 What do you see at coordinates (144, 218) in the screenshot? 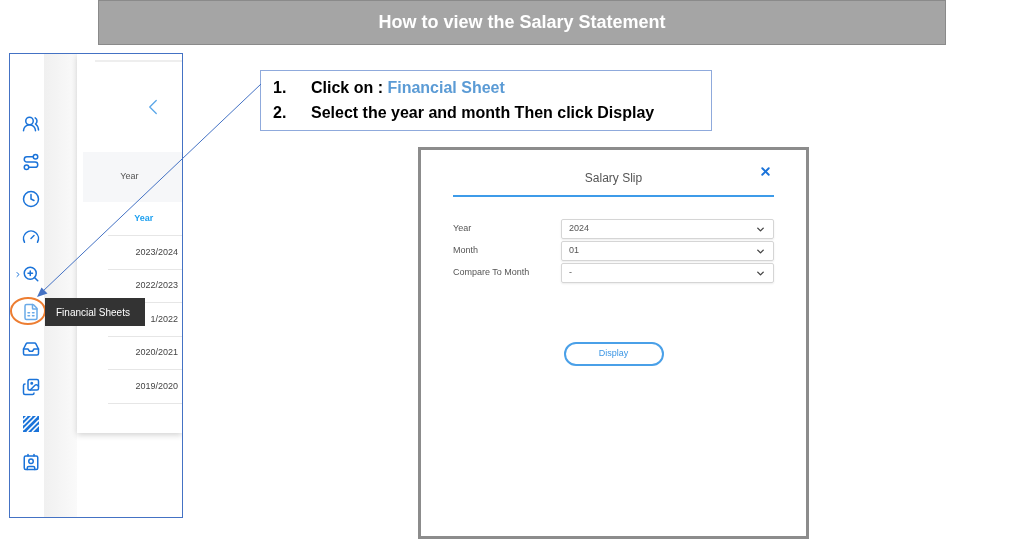
I see `column-heading: Year` at bounding box center [144, 218].